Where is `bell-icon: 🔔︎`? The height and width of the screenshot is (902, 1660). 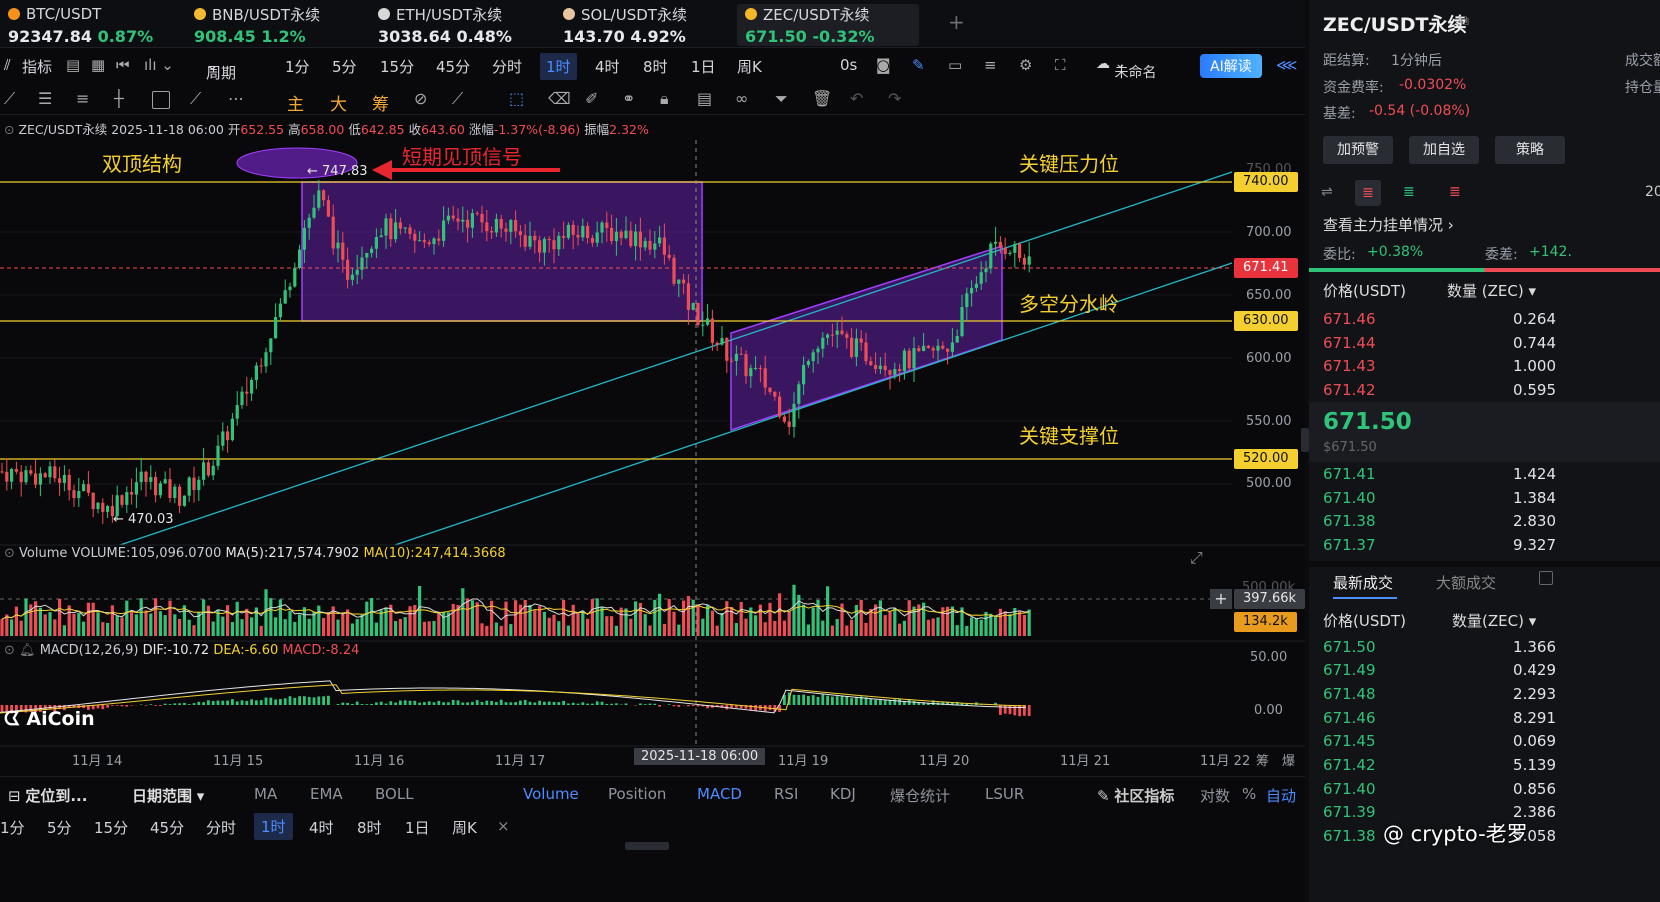 bell-icon: 🔔︎ is located at coordinates (27, 650).